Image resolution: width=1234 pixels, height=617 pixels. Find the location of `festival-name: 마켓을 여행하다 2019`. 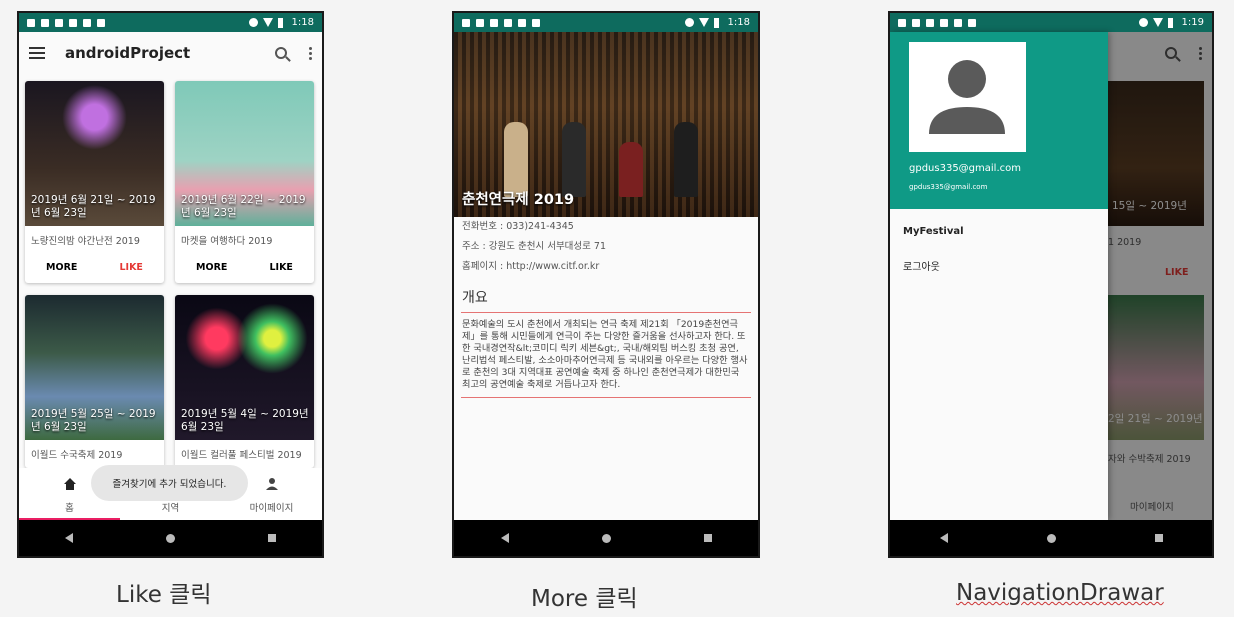

festival-name: 마켓을 여행하다 2019 is located at coordinates (227, 241).